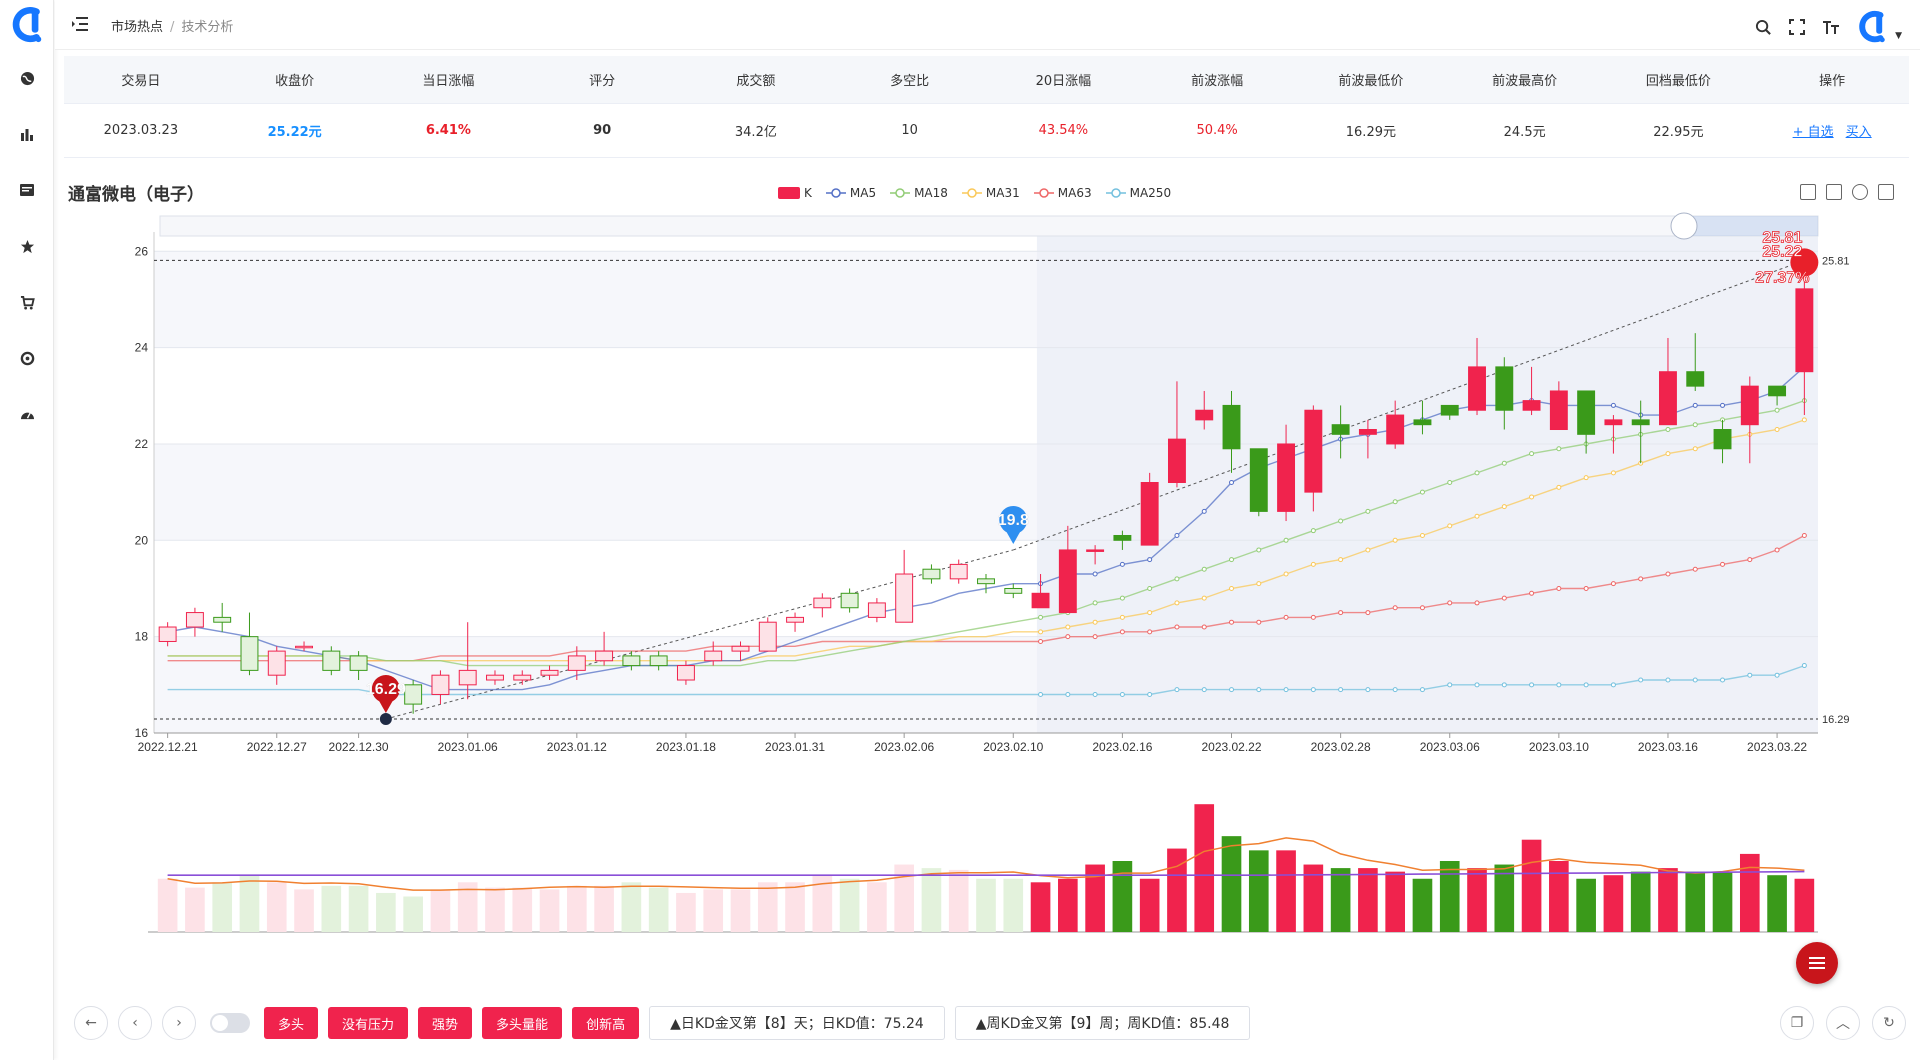  Describe the element at coordinates (142, 251) in the screenshot. I see `y-tick-label: 26` at that location.